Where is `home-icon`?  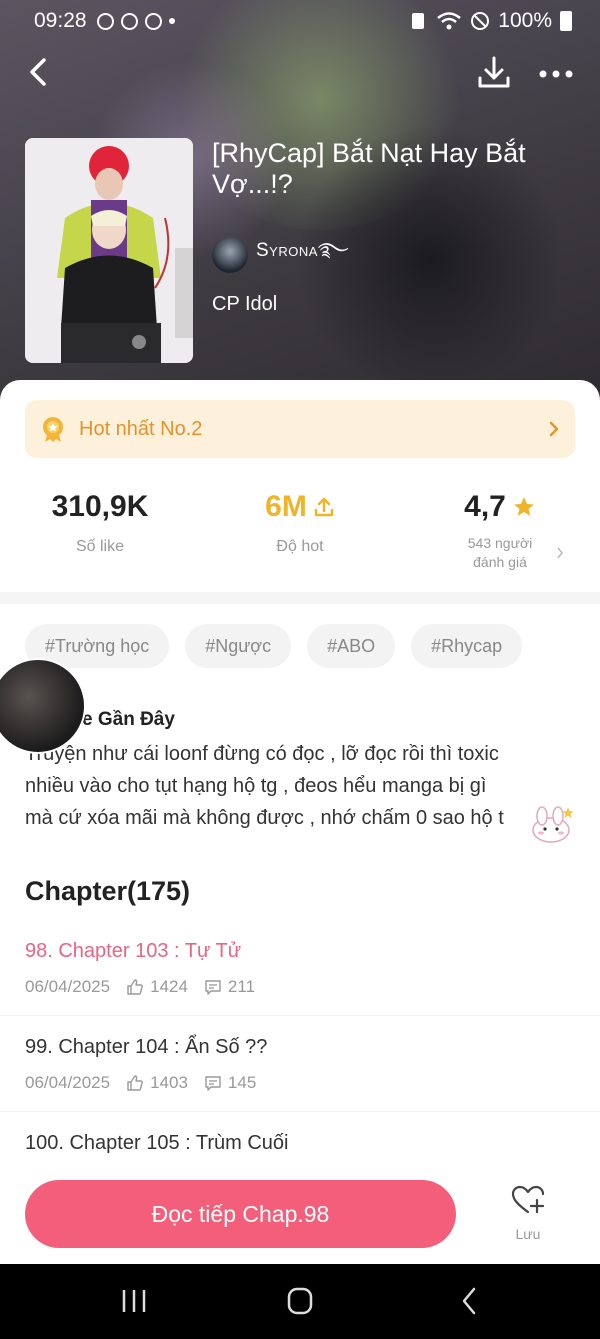
home-icon is located at coordinates (300, 1301).